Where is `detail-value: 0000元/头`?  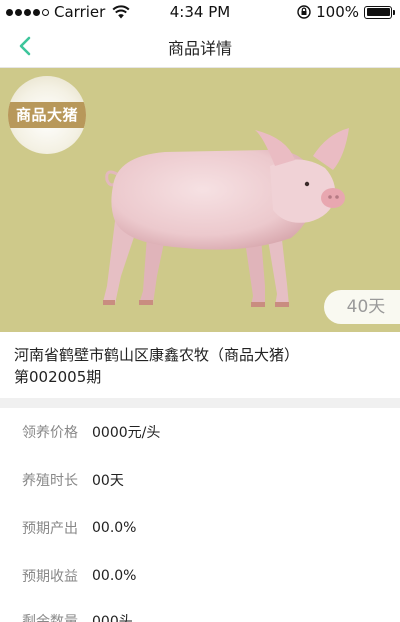 detail-value: 0000元/头 is located at coordinates (126, 433).